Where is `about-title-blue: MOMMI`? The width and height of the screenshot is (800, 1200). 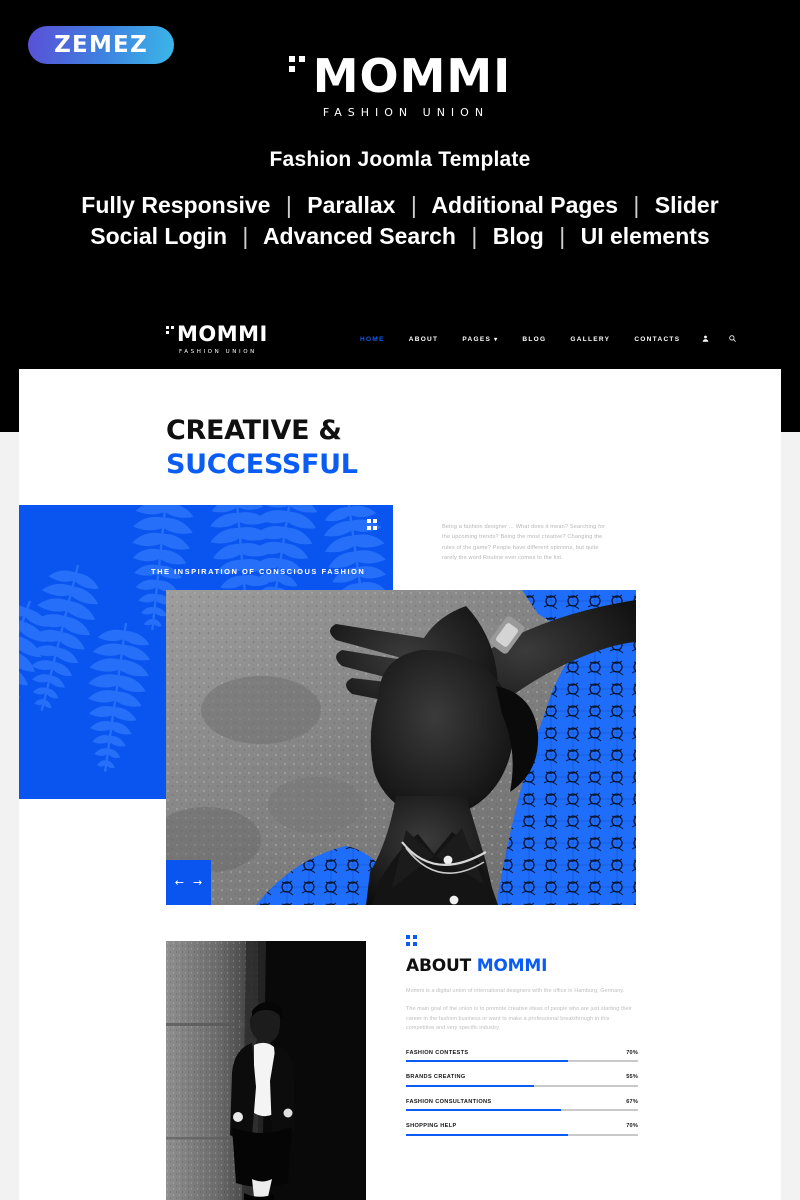 about-title-blue: MOMMI is located at coordinates (512, 965).